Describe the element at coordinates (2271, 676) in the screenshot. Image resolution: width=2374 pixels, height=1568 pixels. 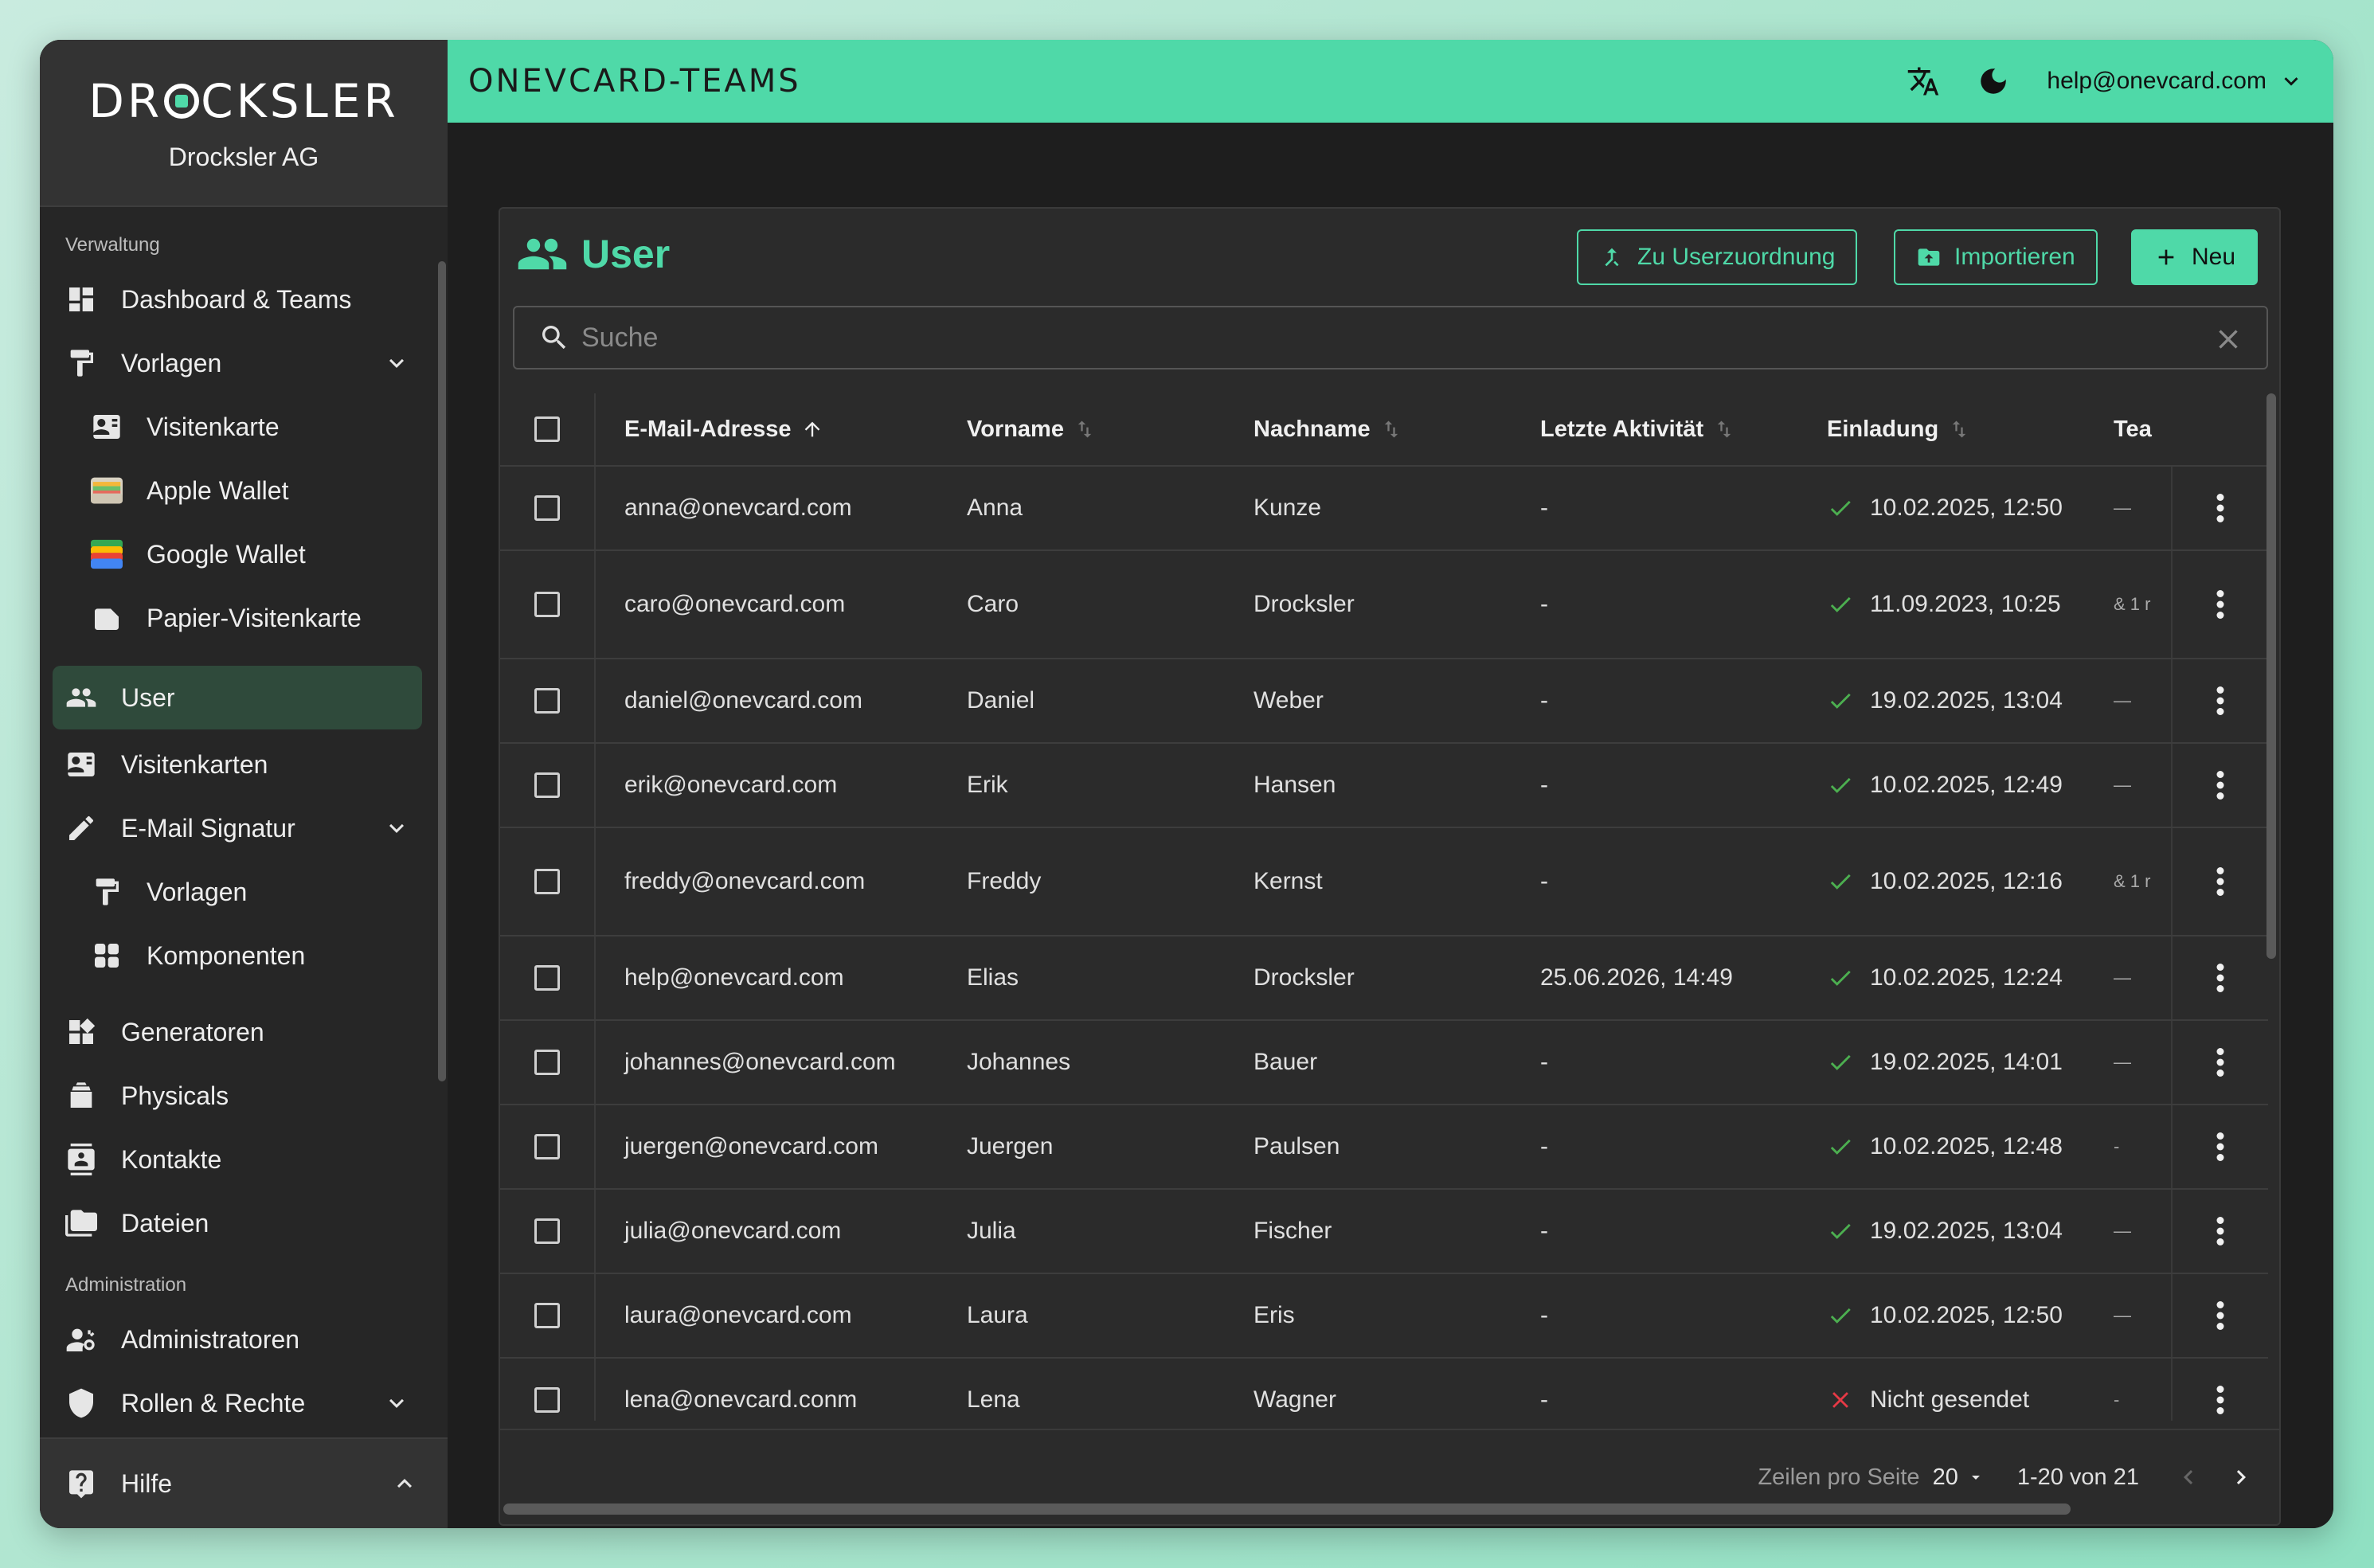
I see `table-vertical-scrollbar` at that location.